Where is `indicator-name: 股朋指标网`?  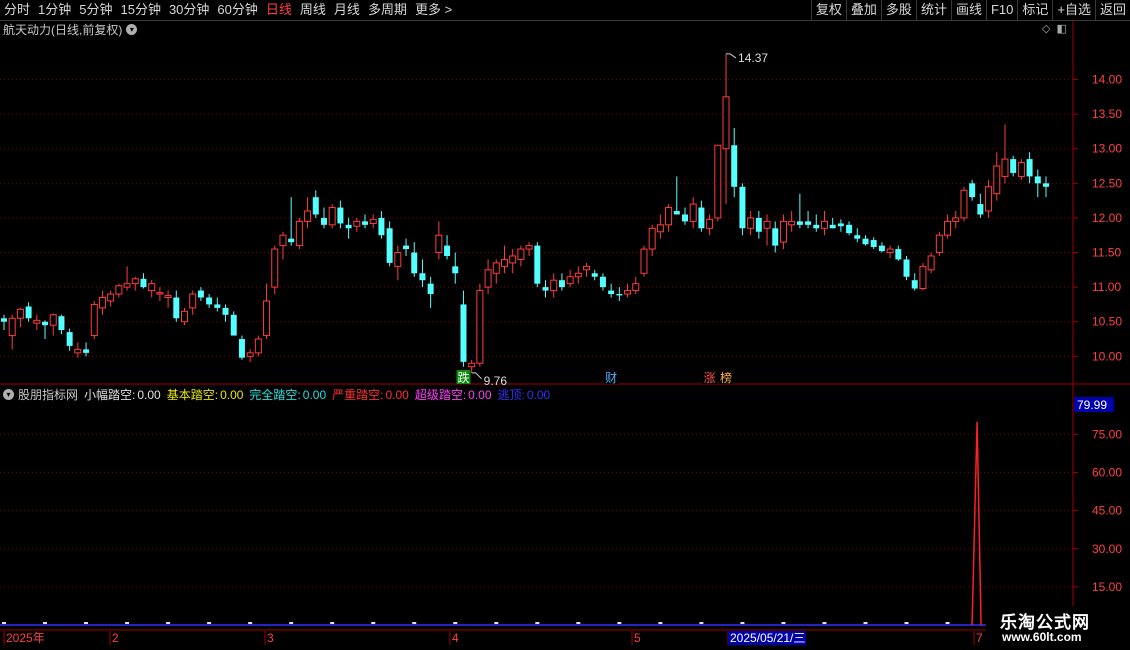
indicator-name: 股朋指标网 is located at coordinates (48, 394).